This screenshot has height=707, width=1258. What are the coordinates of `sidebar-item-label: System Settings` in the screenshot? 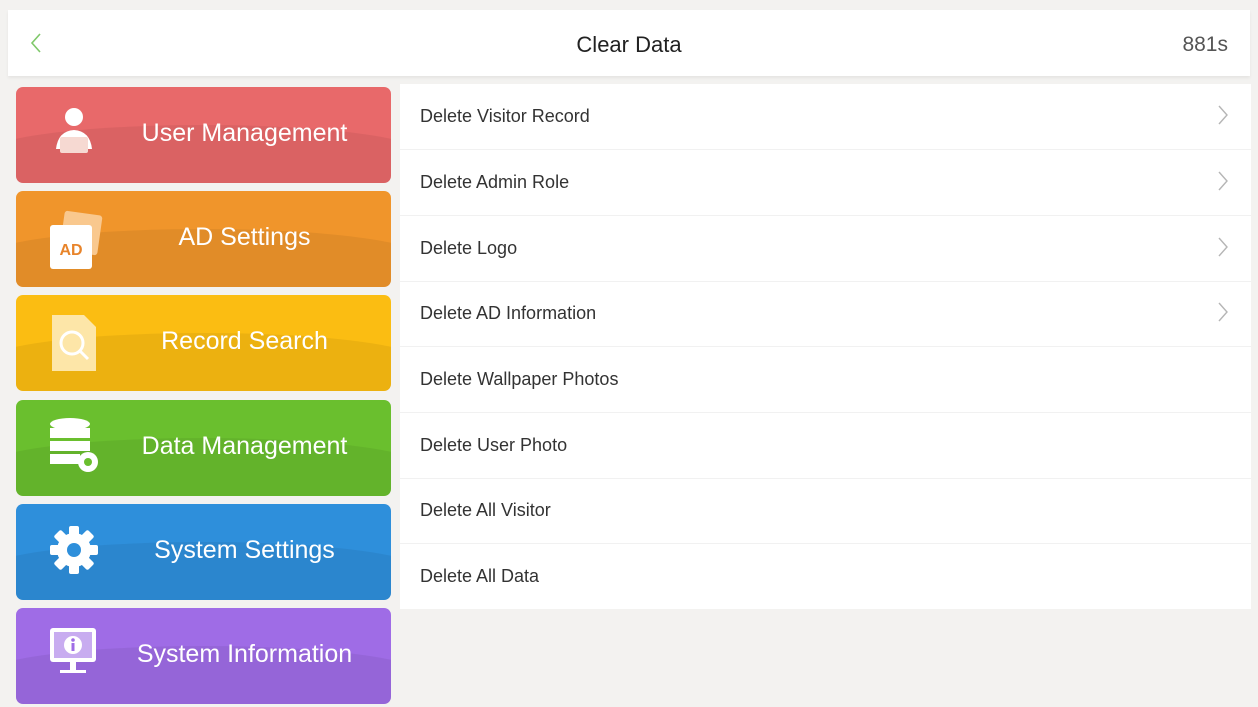 It's located at (244, 550).